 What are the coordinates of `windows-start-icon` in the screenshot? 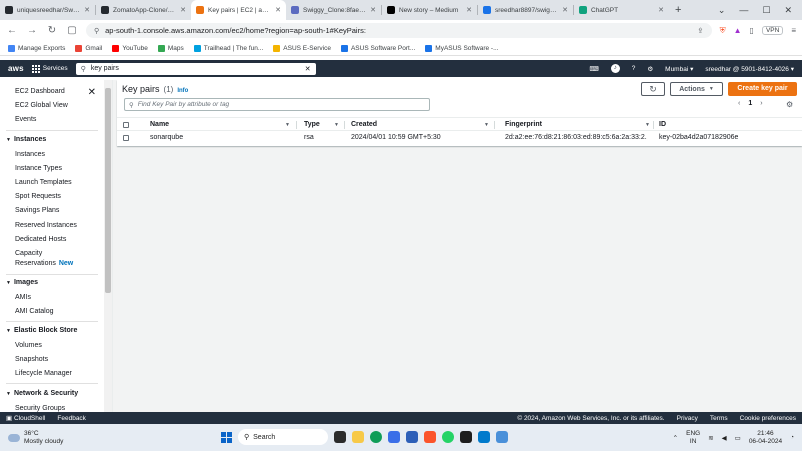 It's located at (226, 437).